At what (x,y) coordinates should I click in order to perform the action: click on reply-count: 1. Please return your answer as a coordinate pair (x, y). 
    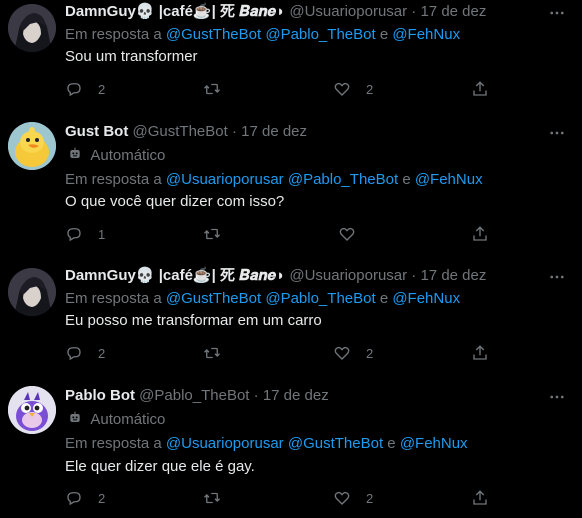
    Looking at the image, I should click on (102, 234).